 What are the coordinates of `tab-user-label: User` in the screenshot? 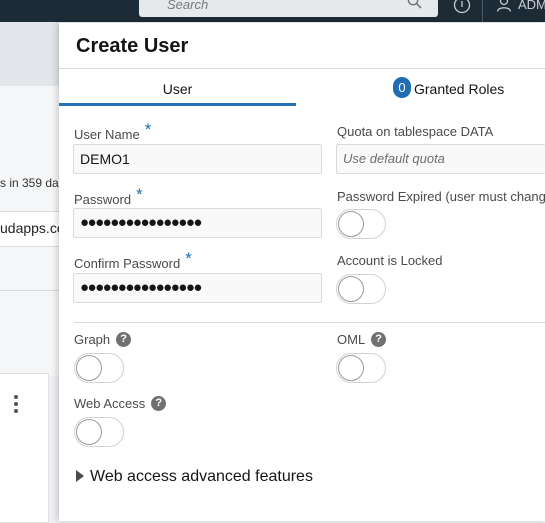 It's located at (177, 89).